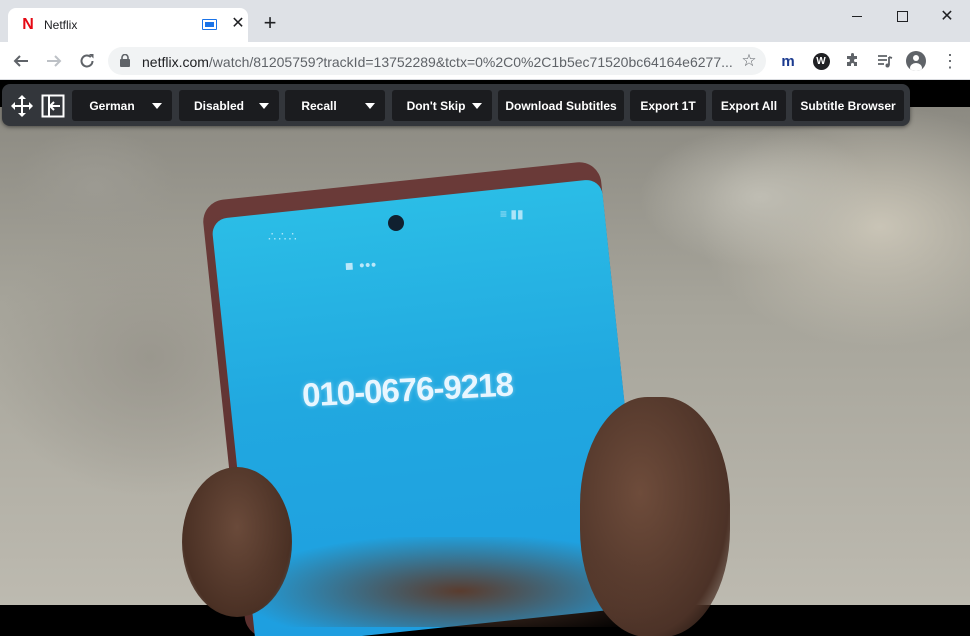 Image resolution: width=970 pixels, height=636 pixels. I want to click on skip-dropdown: Don't Skip, so click(442, 105).